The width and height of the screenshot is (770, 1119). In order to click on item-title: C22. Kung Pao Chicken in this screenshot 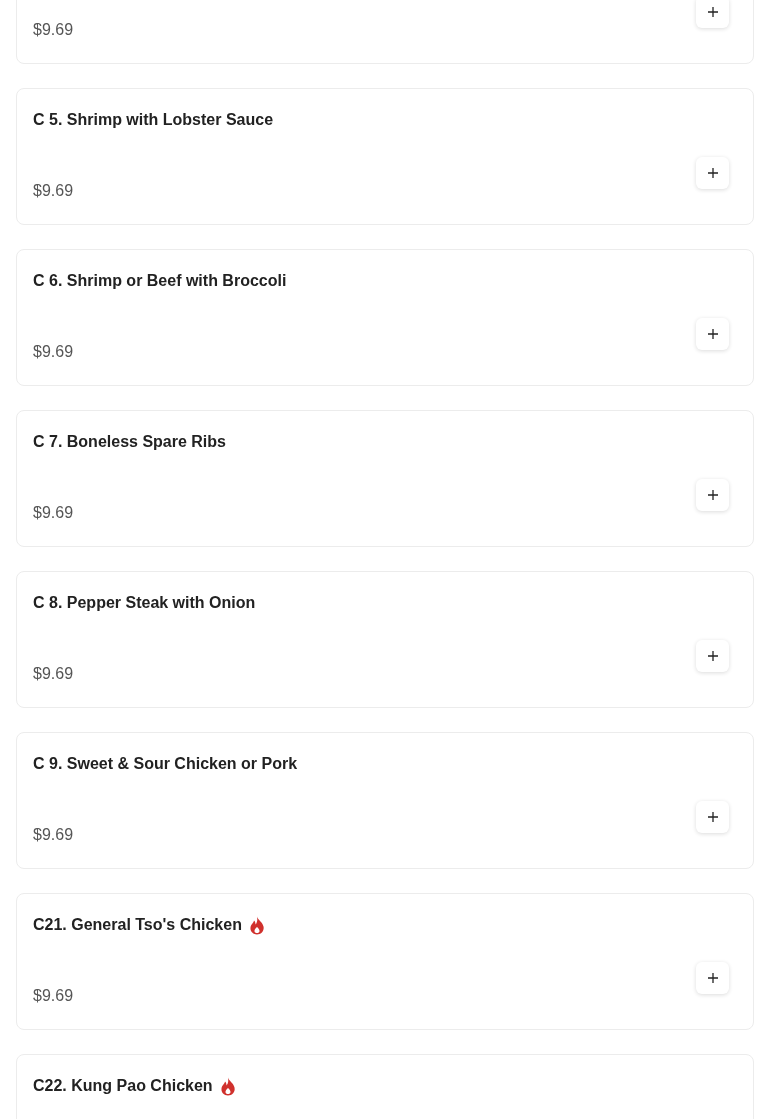, I will do `click(123, 1086)`.